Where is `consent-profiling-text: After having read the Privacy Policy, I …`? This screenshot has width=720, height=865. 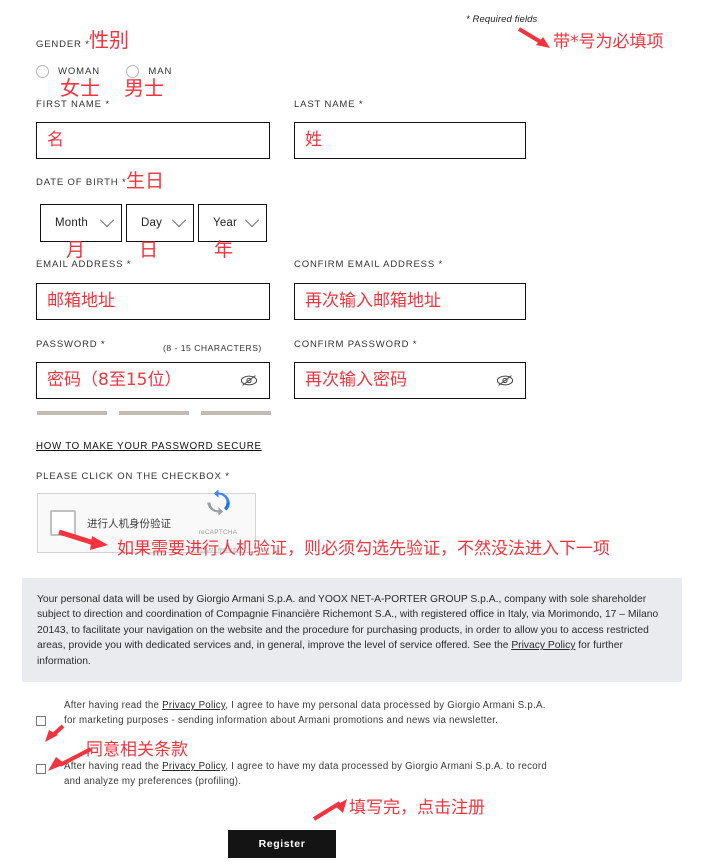 consent-profiling-text: After having read the Privacy Policy, I … is located at coordinates (310, 774).